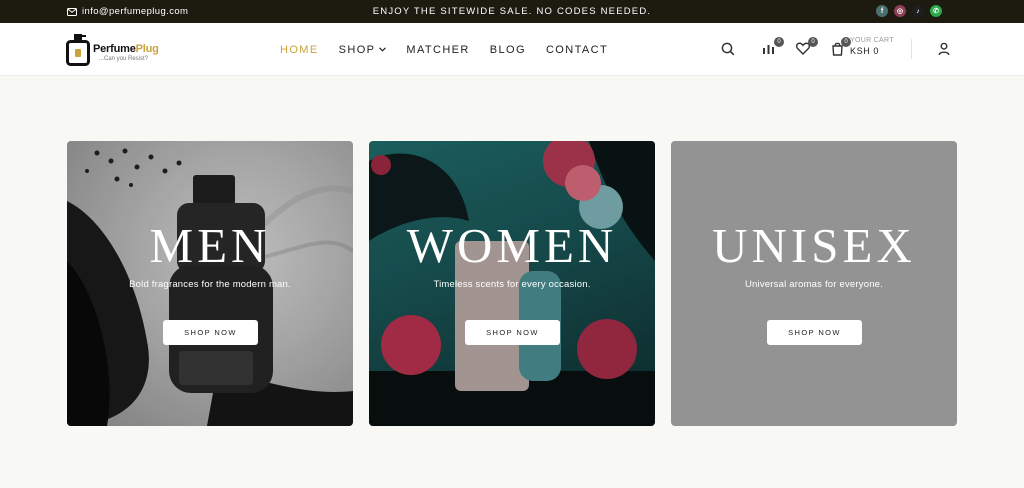 The width and height of the screenshot is (1024, 488). Describe the element at coordinates (437, 50) in the screenshot. I see `nav-matcher: MATCHER` at that location.